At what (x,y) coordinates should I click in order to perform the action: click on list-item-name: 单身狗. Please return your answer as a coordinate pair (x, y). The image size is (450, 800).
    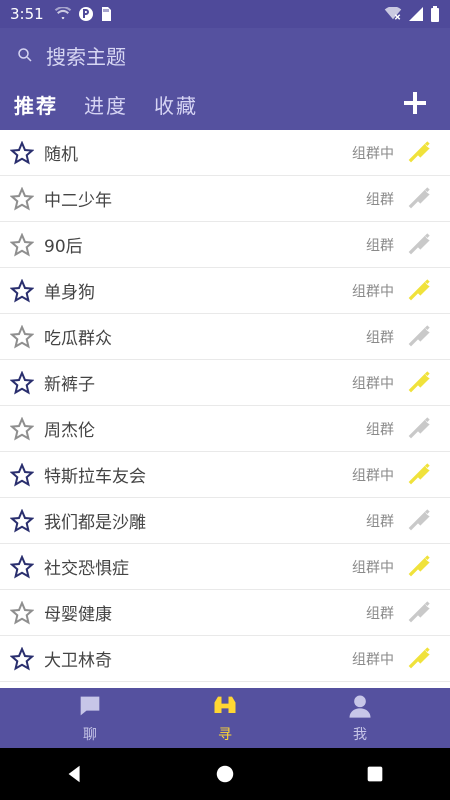
    Looking at the image, I should click on (69, 293).